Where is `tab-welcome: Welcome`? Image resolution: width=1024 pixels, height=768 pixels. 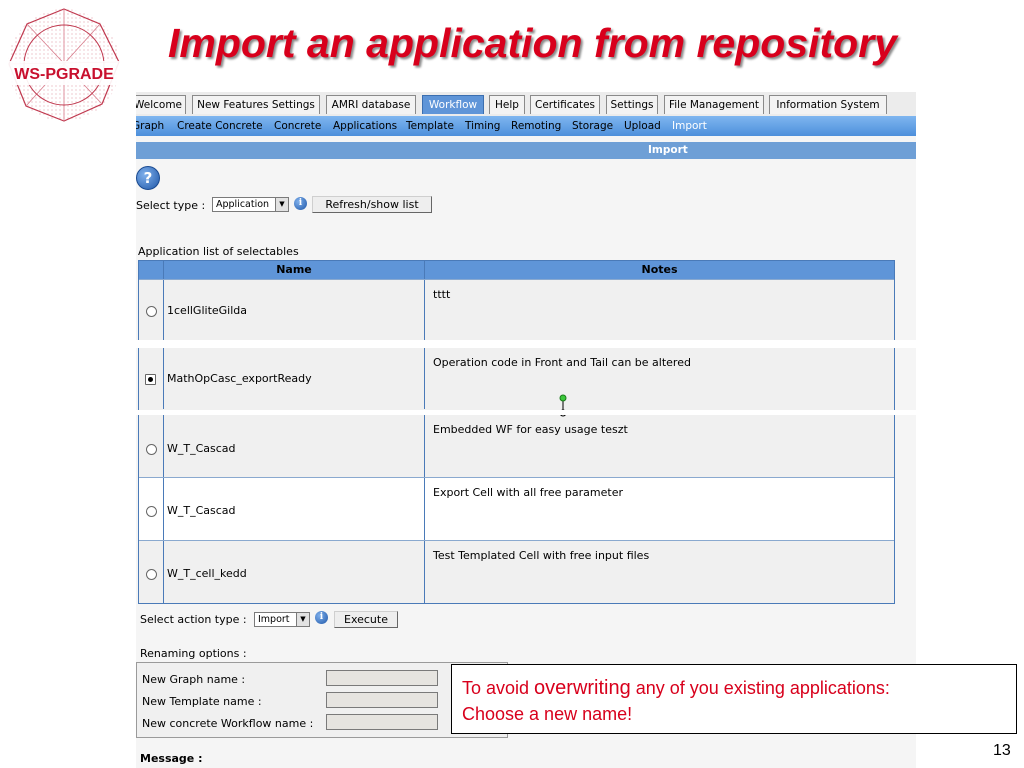 tab-welcome: Welcome is located at coordinates (161, 104).